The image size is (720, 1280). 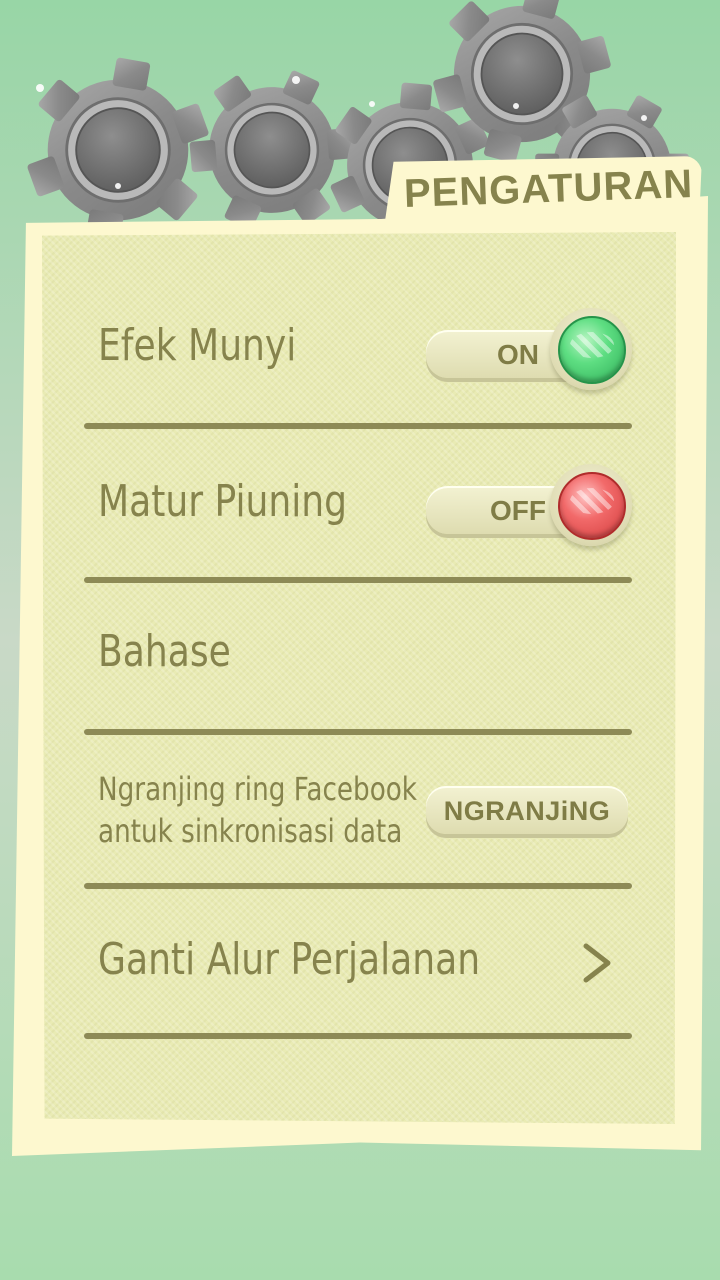 I want to click on language-label: Bahase, so click(x=164, y=651).